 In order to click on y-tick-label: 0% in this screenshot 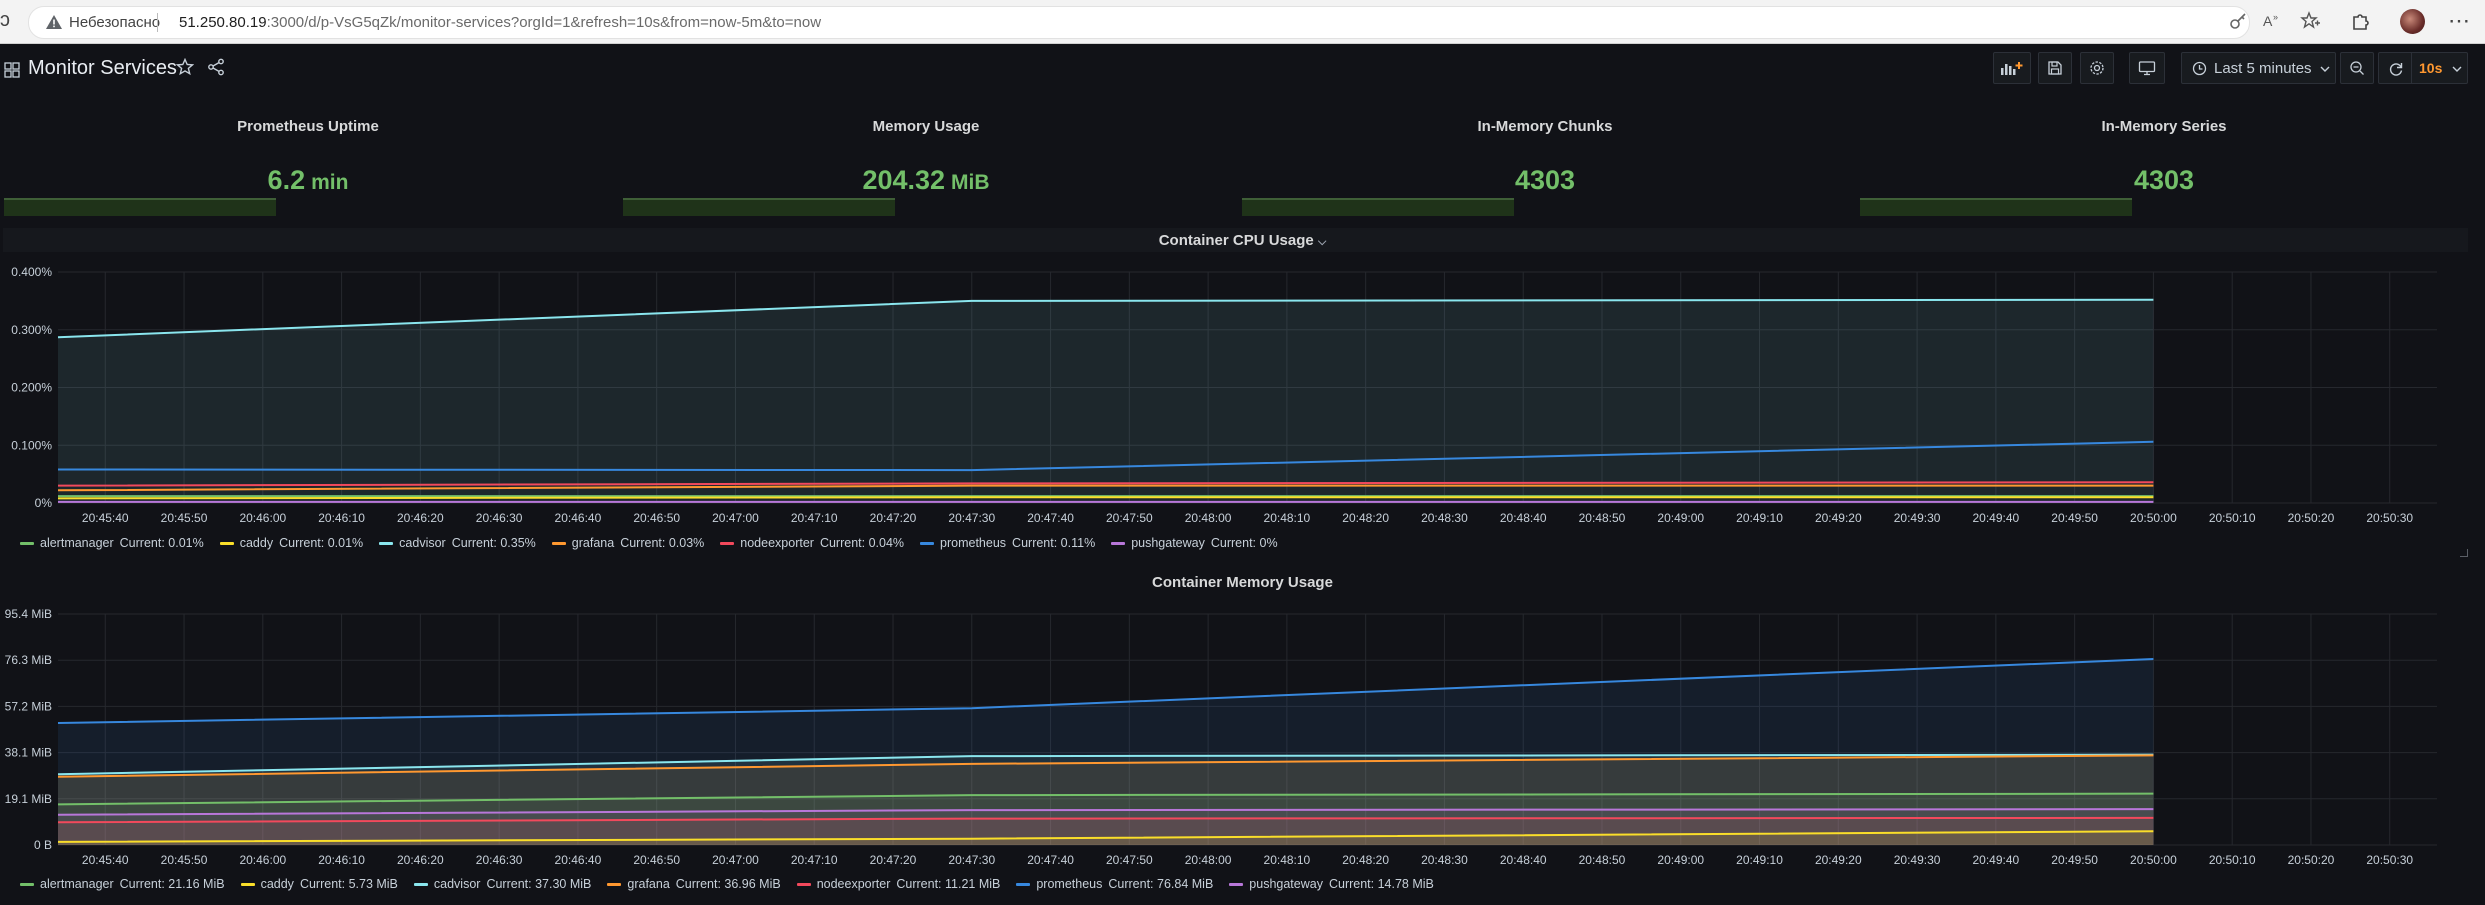, I will do `click(44, 503)`.